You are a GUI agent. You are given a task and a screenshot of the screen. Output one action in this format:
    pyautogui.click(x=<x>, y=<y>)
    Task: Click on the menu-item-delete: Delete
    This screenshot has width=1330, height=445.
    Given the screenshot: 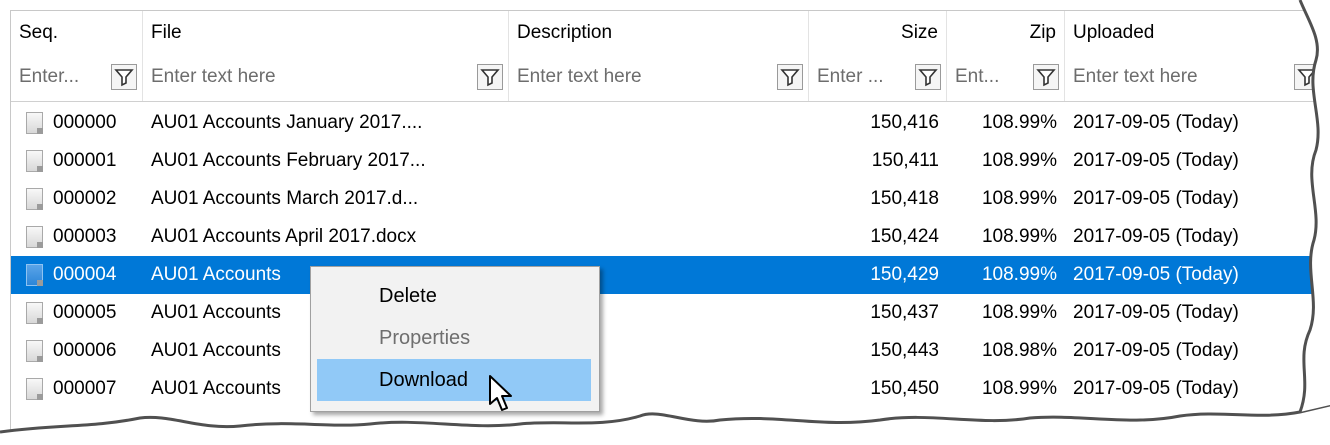 What is the action you would take?
    pyautogui.click(x=454, y=296)
    